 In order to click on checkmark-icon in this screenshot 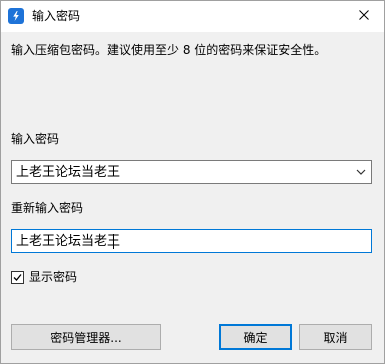, I will do `click(17, 277)`.